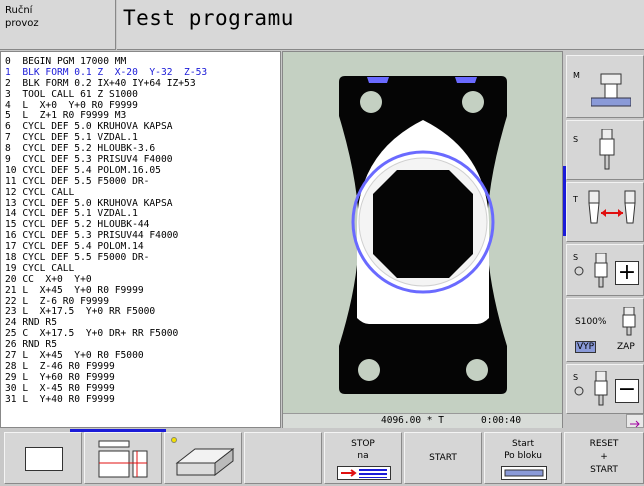  What do you see at coordinates (605, 330) in the screenshot?
I see `spindle-override-softkey: S100% VYP ZAP` at bounding box center [605, 330].